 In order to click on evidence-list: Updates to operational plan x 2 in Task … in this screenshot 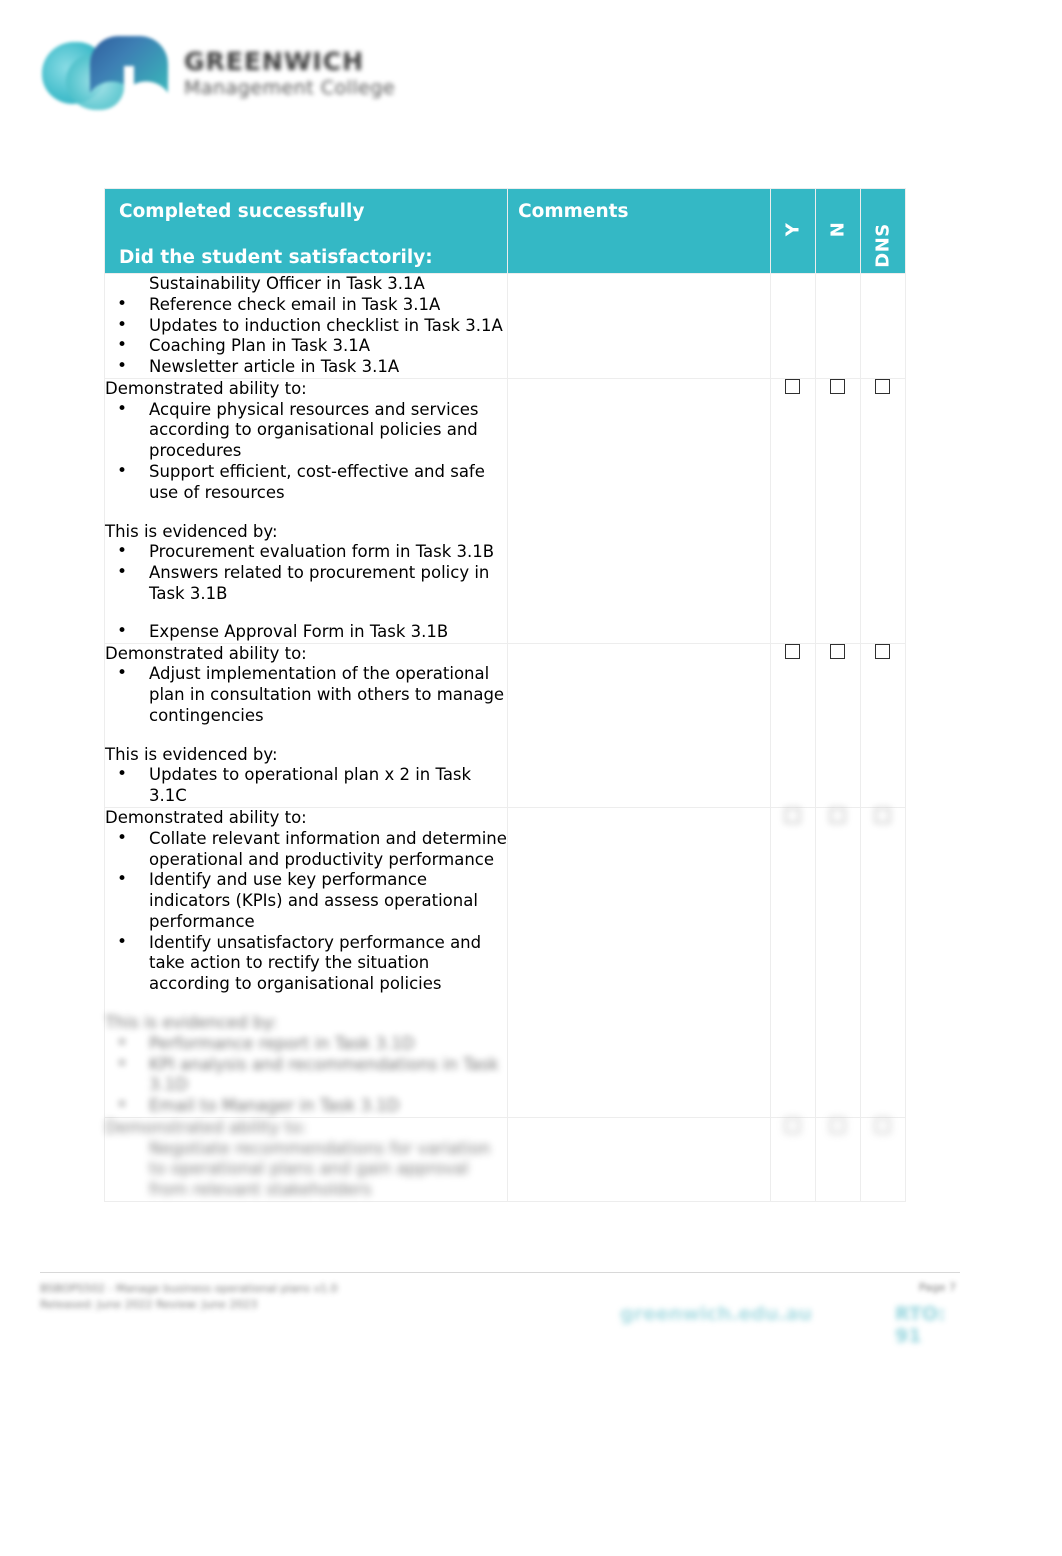, I will do `click(306, 785)`.